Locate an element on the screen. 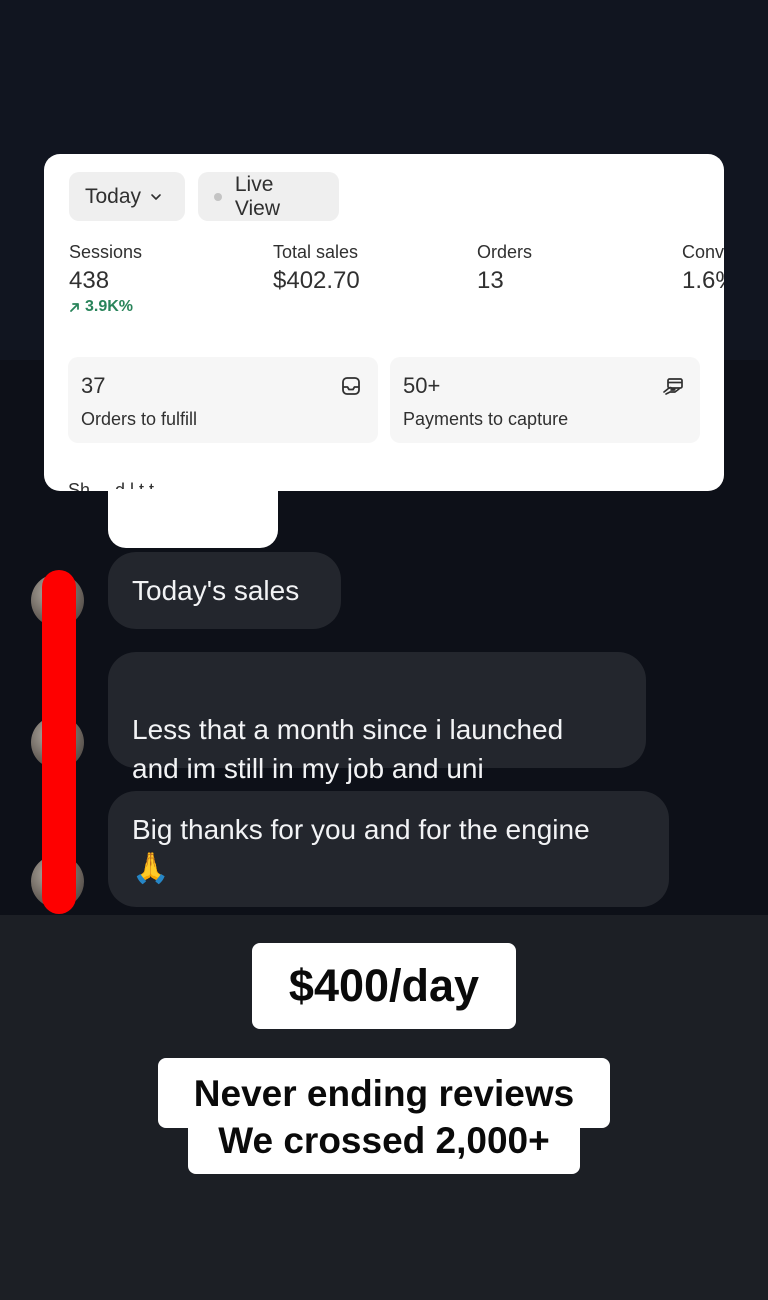  task-count: 37 is located at coordinates (93, 385).